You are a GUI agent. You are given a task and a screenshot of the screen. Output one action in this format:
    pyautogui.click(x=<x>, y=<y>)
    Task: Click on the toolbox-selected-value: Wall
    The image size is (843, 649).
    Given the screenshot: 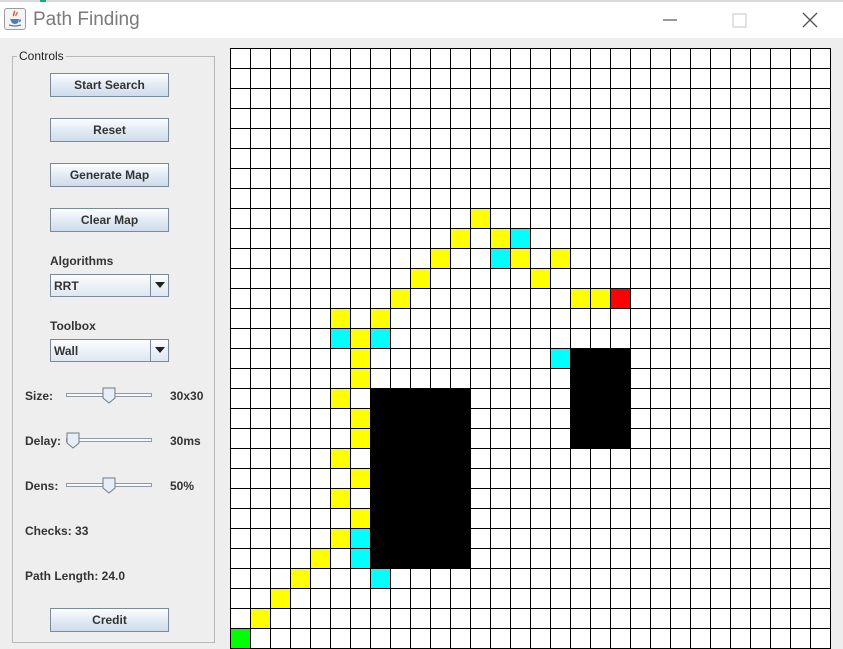 What is the action you would take?
    pyautogui.click(x=66, y=351)
    